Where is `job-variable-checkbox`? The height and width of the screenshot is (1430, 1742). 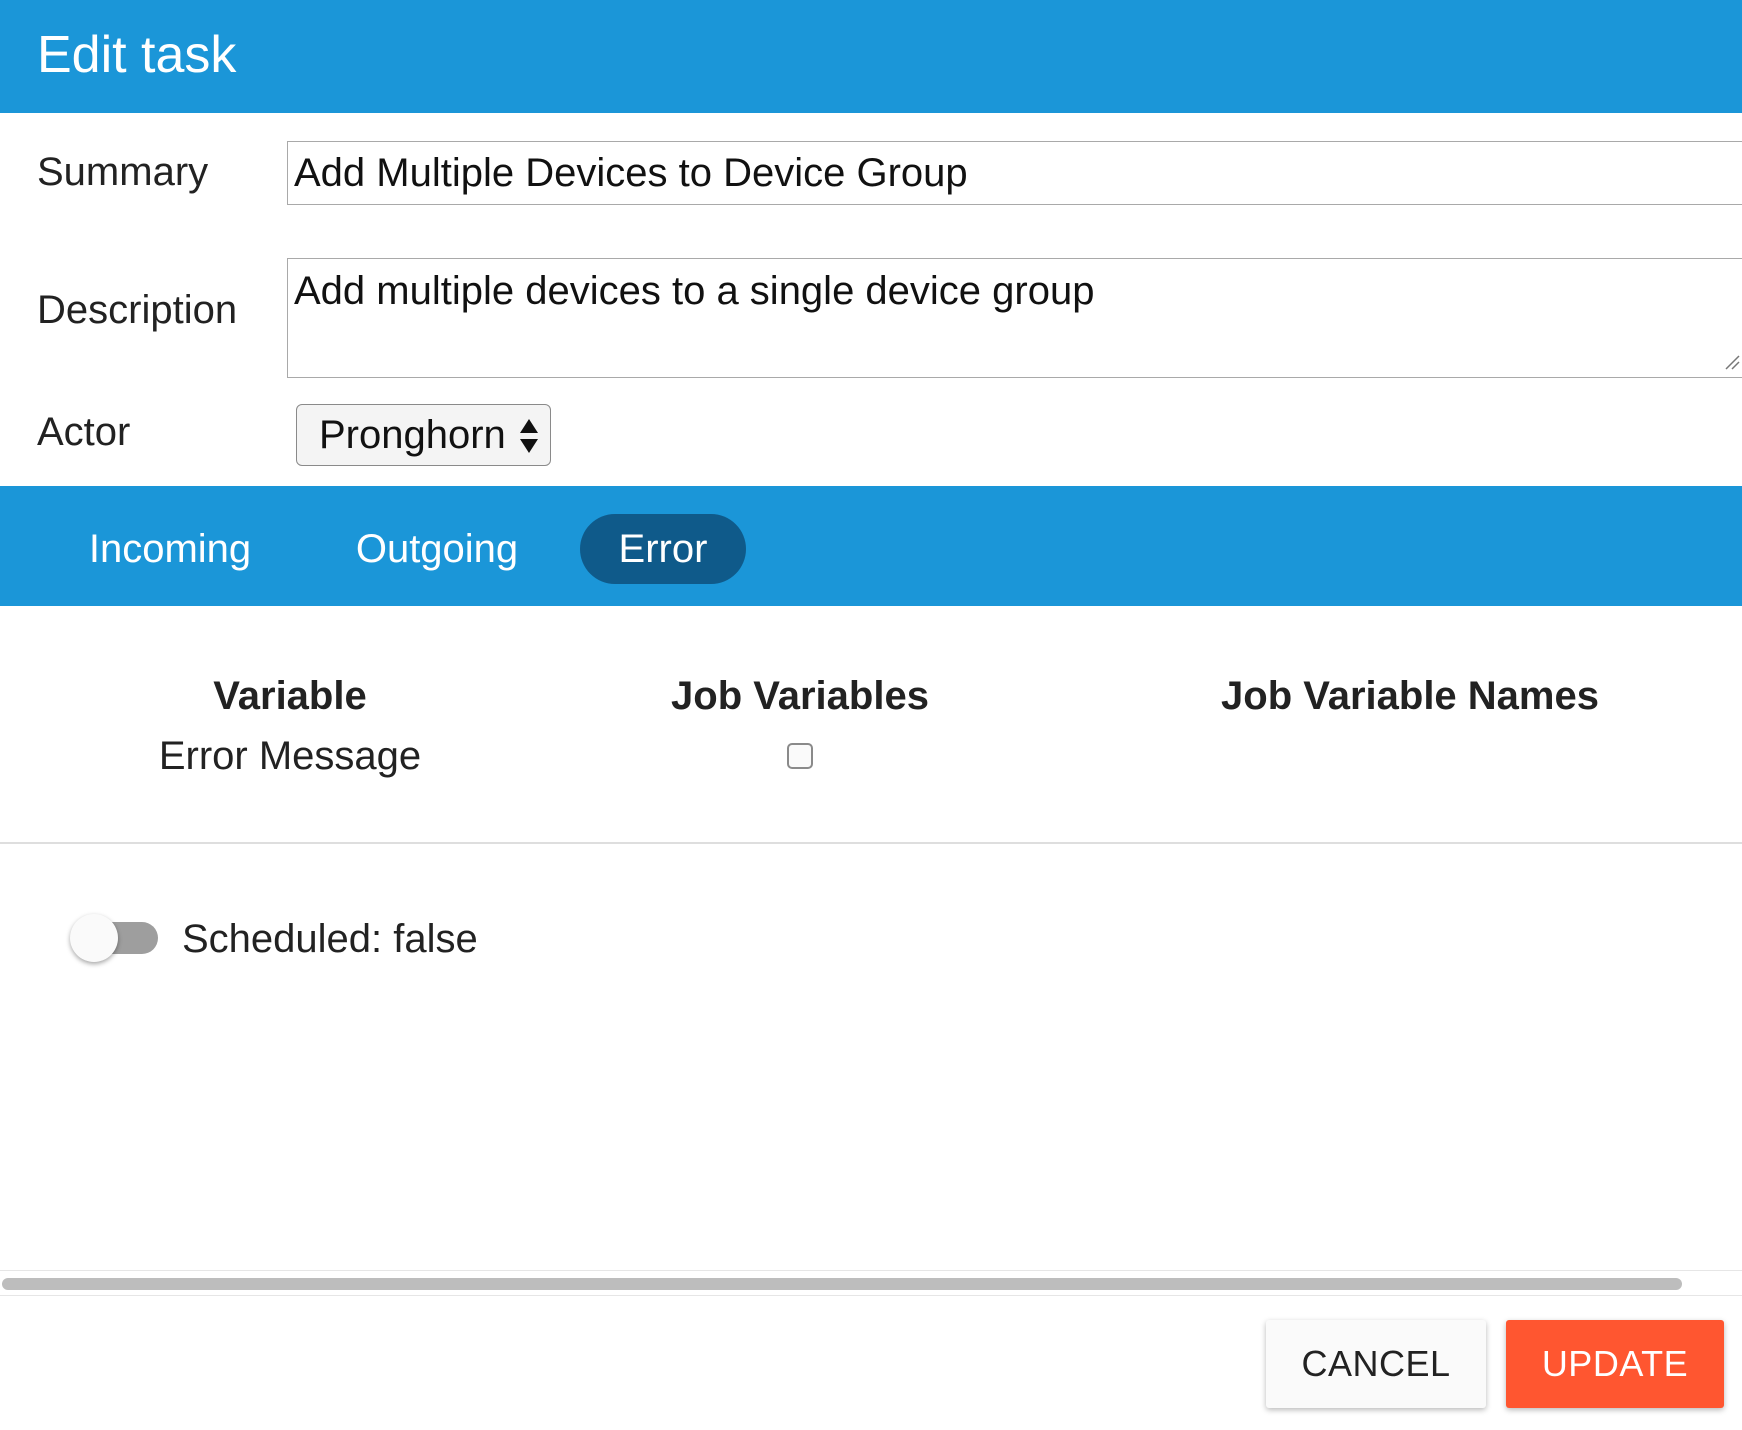 job-variable-checkbox is located at coordinates (800, 756).